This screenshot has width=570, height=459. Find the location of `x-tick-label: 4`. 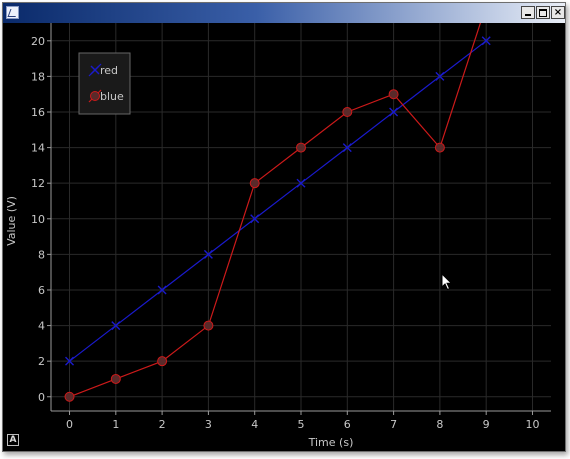

x-tick-label: 4 is located at coordinates (254, 424).